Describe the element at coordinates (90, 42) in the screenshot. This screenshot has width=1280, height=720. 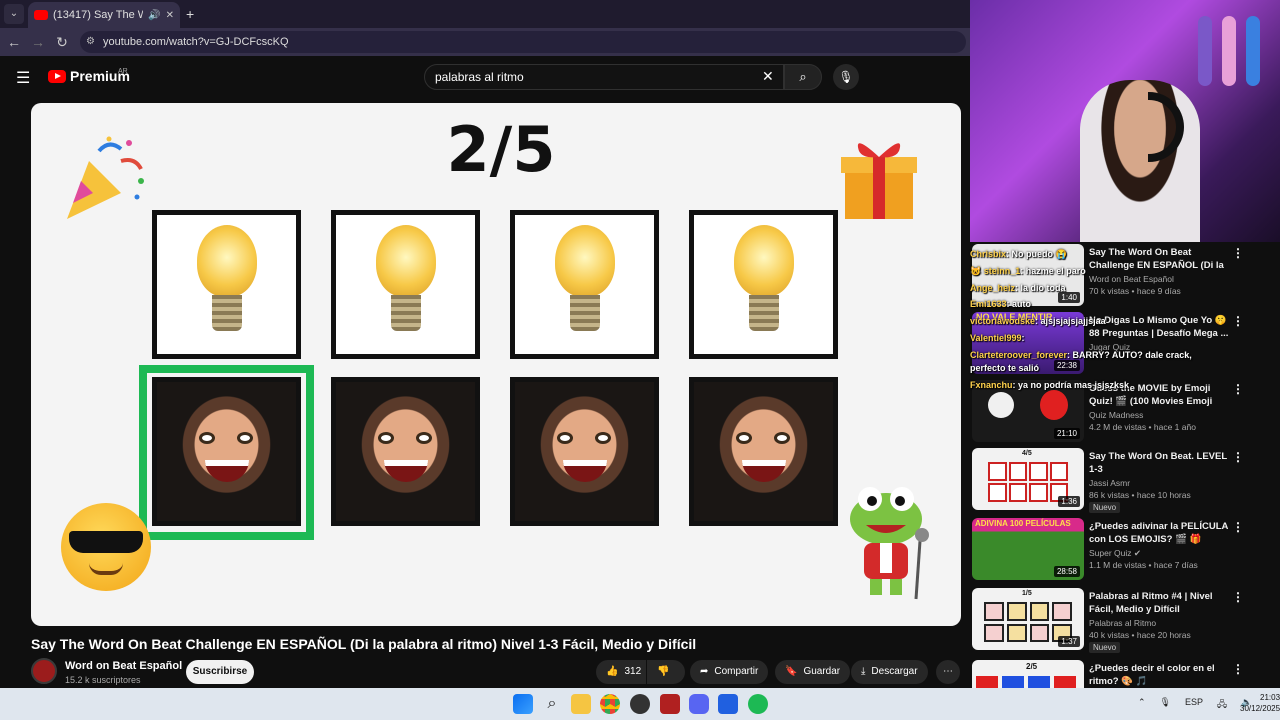
I see `site-info-icon: ⚙` at that location.